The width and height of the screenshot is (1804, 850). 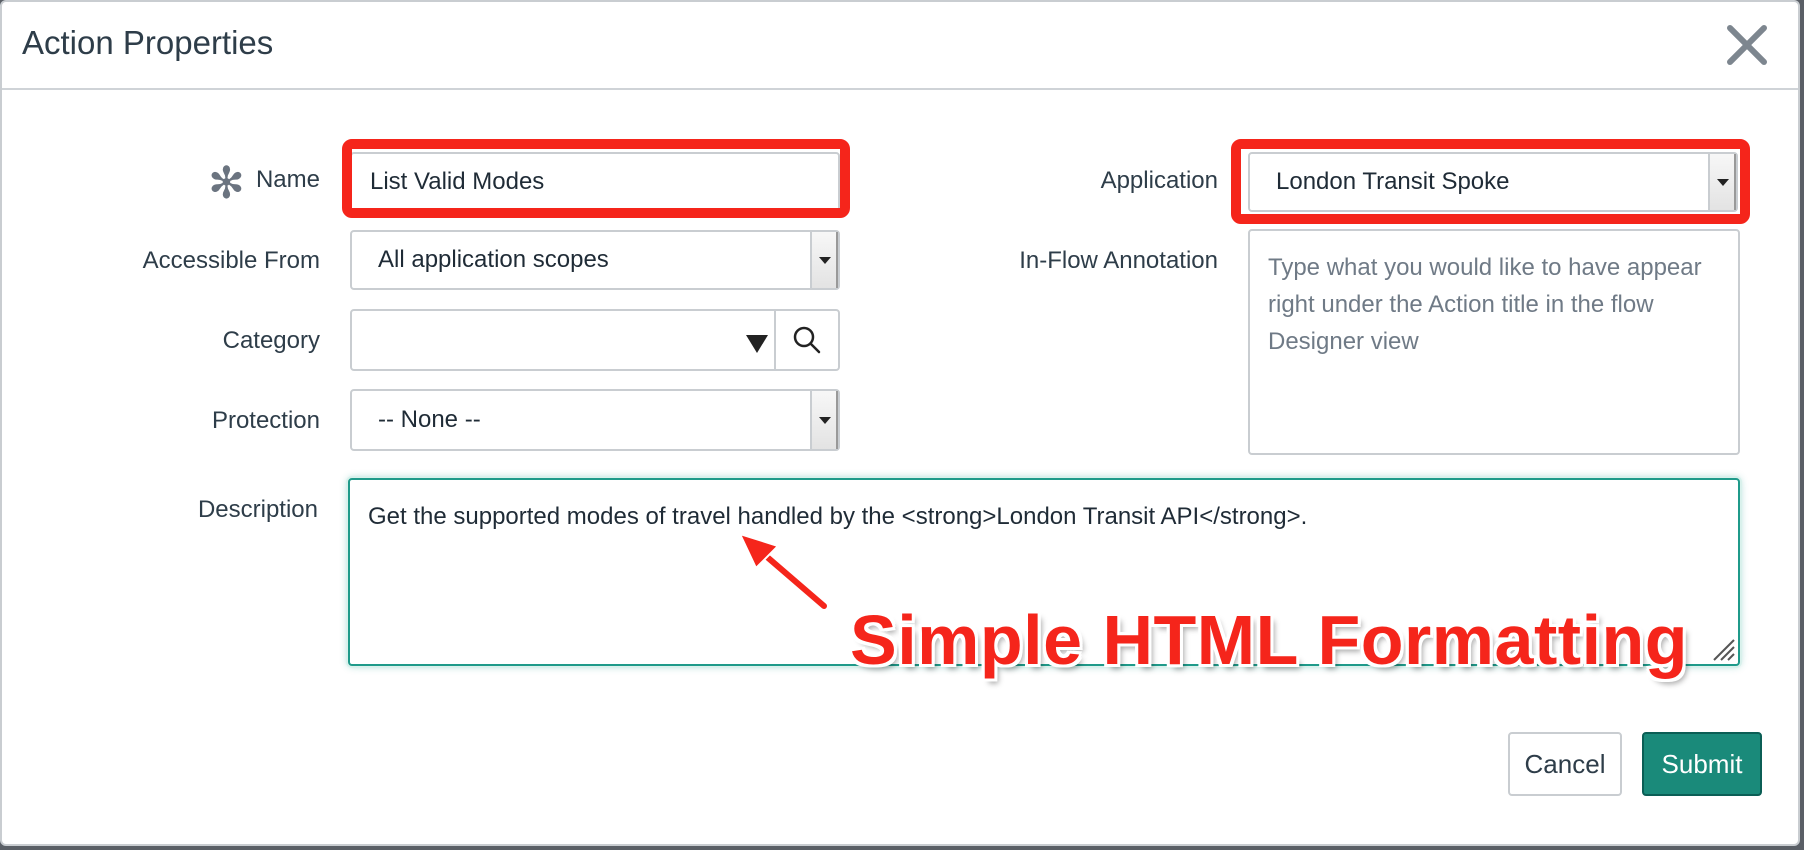 What do you see at coordinates (806, 340) in the screenshot?
I see `search-icon` at bounding box center [806, 340].